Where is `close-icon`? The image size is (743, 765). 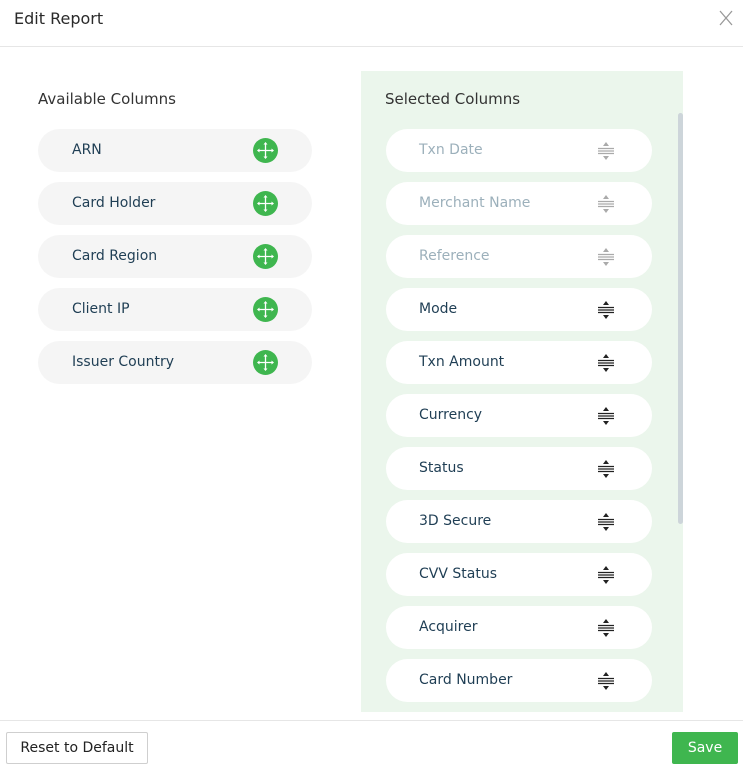
close-icon is located at coordinates (726, 18).